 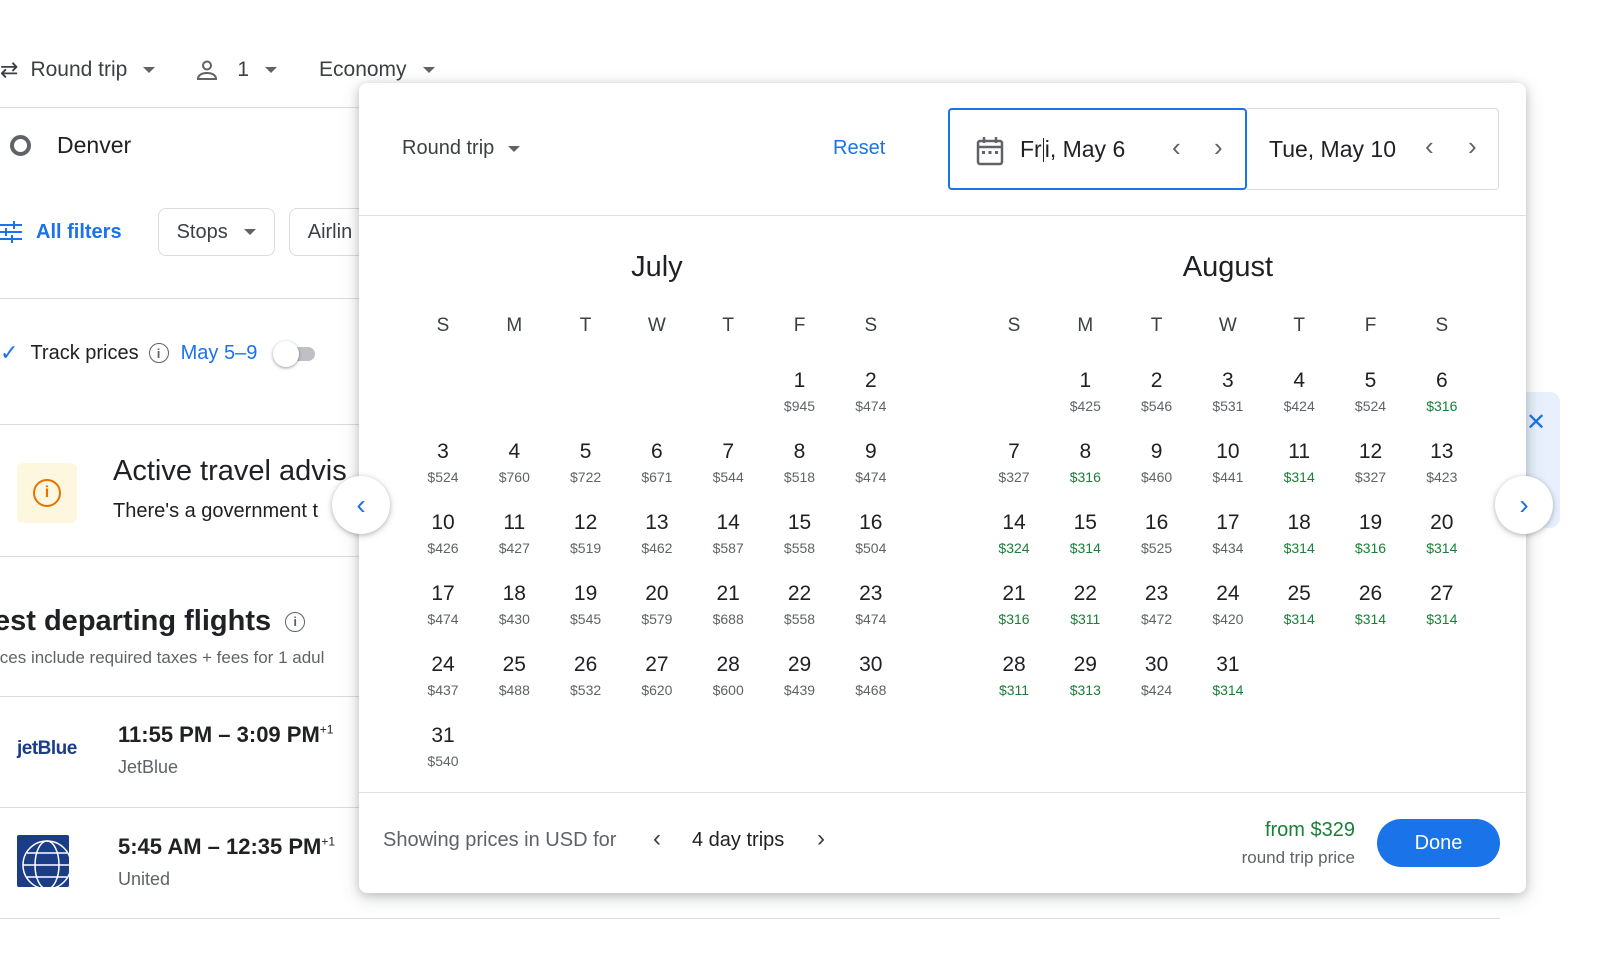 What do you see at coordinates (657, 675) in the screenshot?
I see `calendar-day: 27 $620` at bounding box center [657, 675].